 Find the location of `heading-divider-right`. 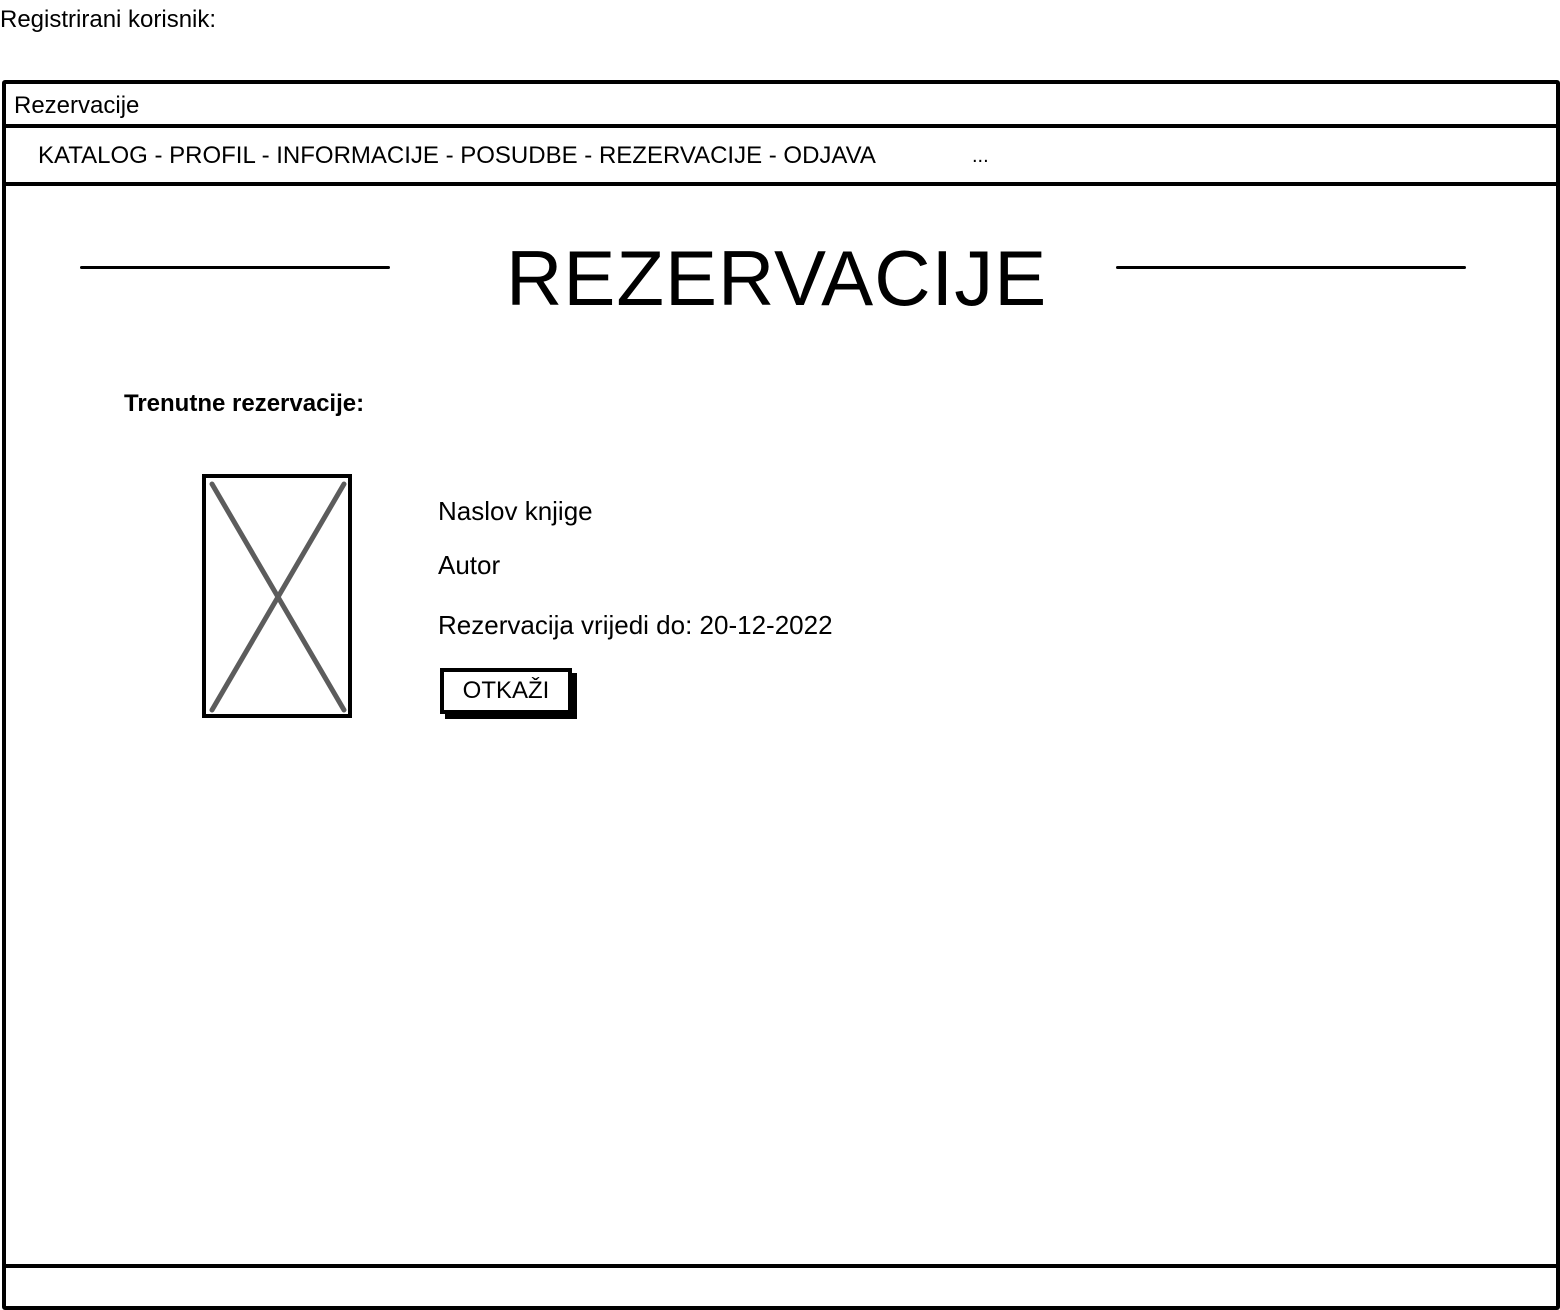

heading-divider-right is located at coordinates (1291, 267).